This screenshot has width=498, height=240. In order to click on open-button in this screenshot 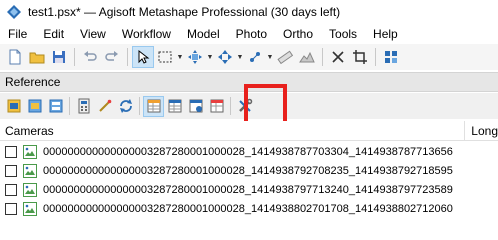, I will do `click(37, 57)`.